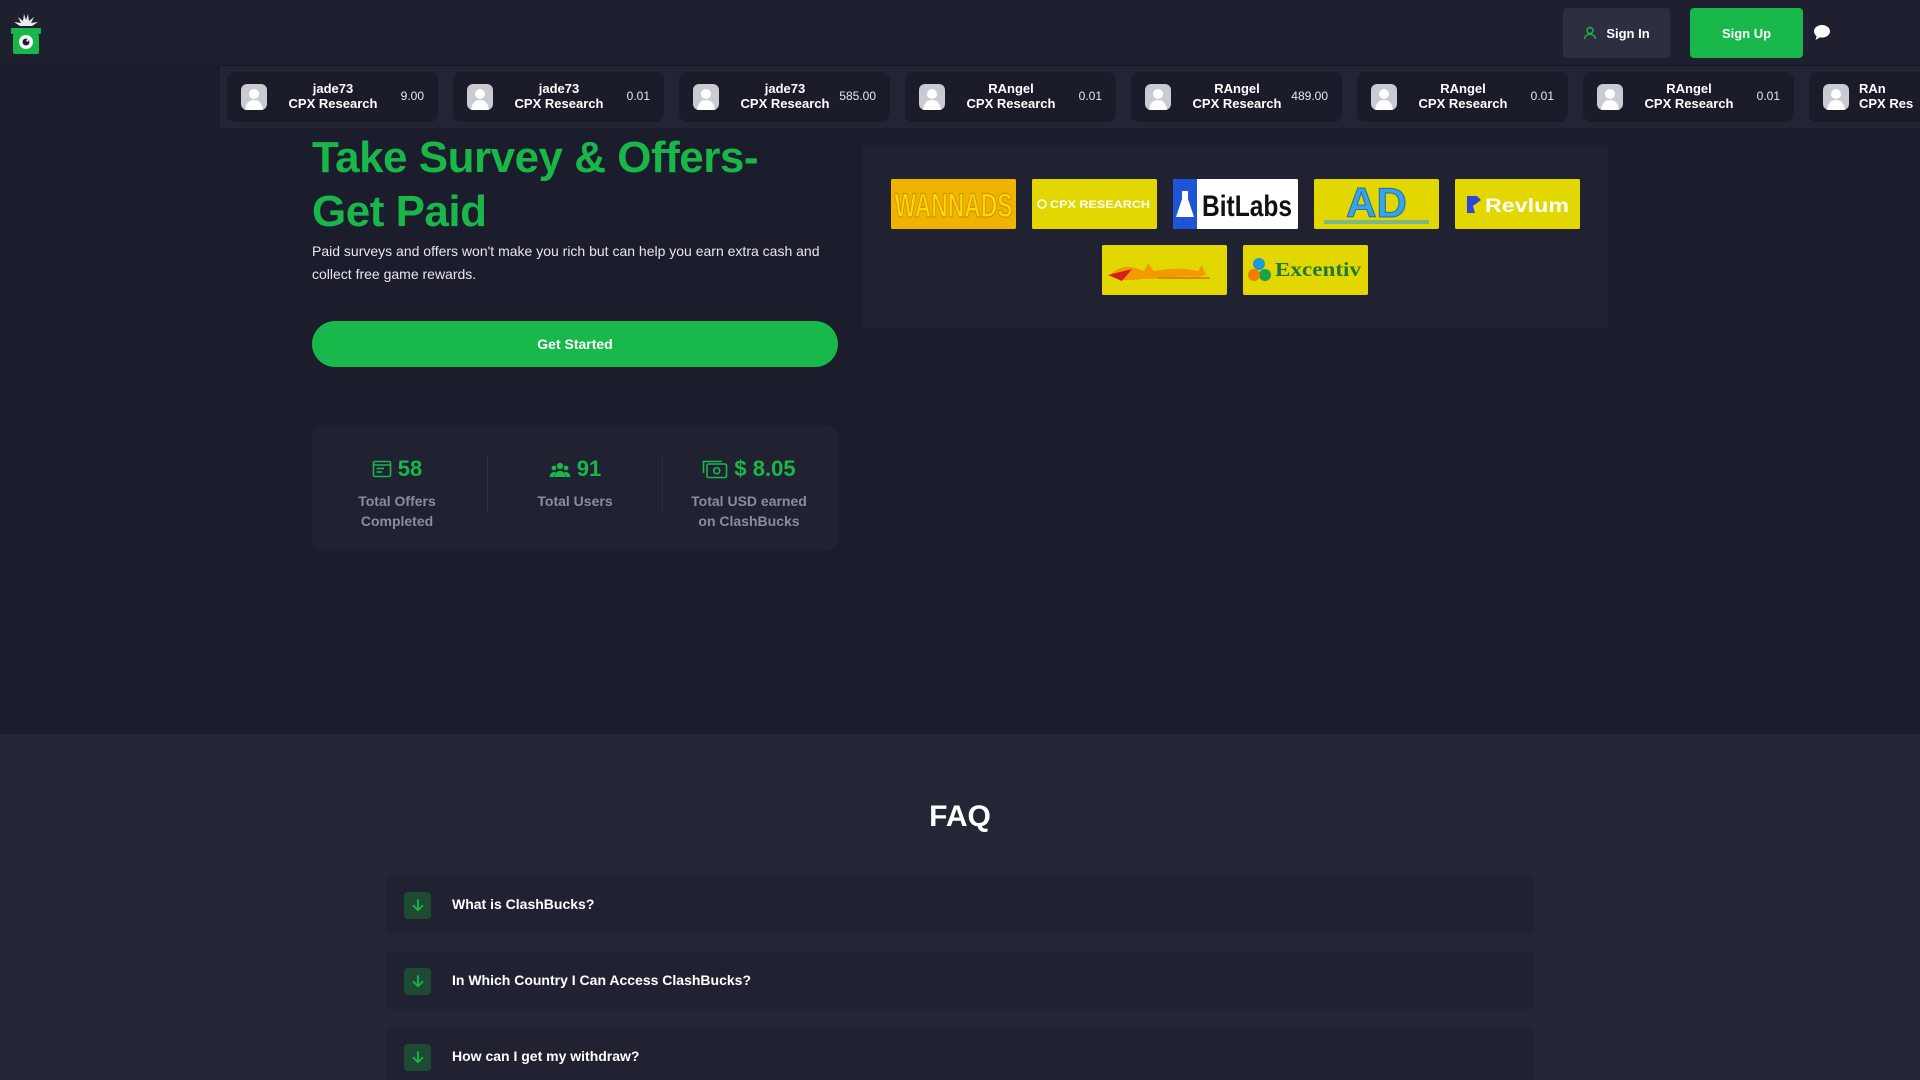  Describe the element at coordinates (1628, 33) in the screenshot. I see `sign-in-label: Sign In` at that location.